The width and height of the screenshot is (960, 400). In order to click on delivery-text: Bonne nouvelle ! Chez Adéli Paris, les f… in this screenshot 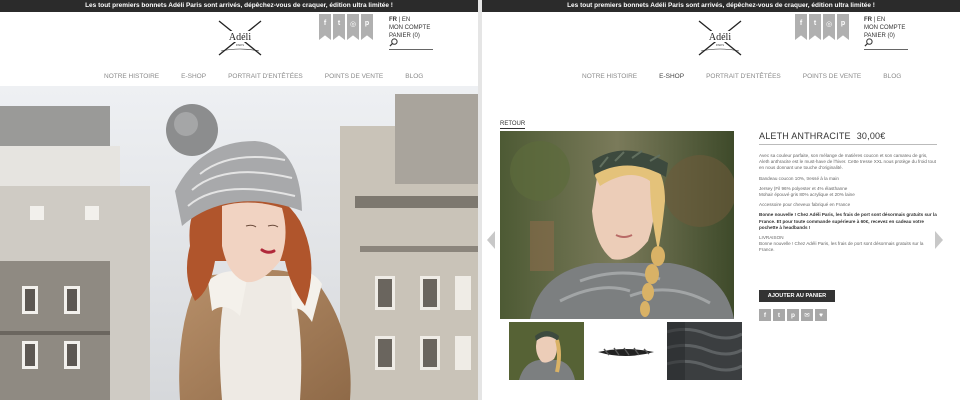, I will do `click(841, 247)`.